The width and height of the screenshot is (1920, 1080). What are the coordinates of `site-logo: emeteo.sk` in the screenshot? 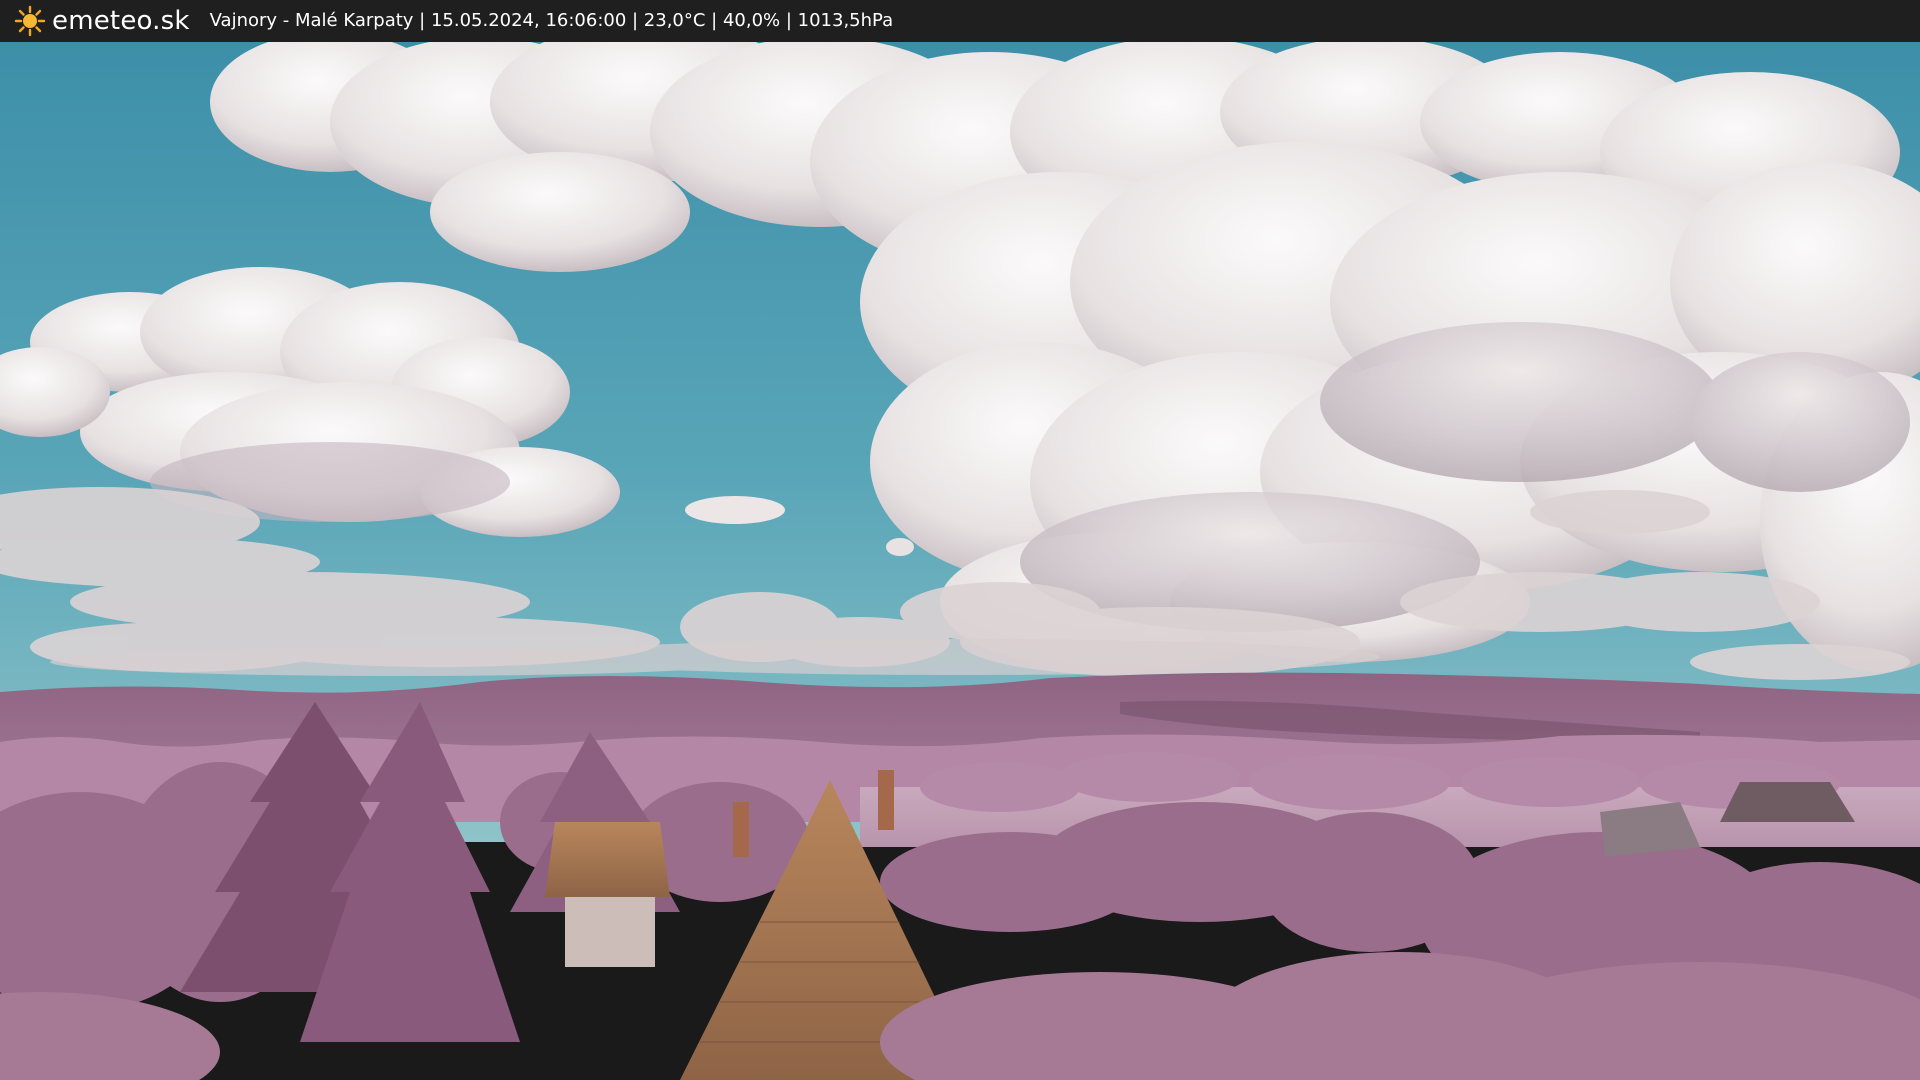 It's located at (102, 21).